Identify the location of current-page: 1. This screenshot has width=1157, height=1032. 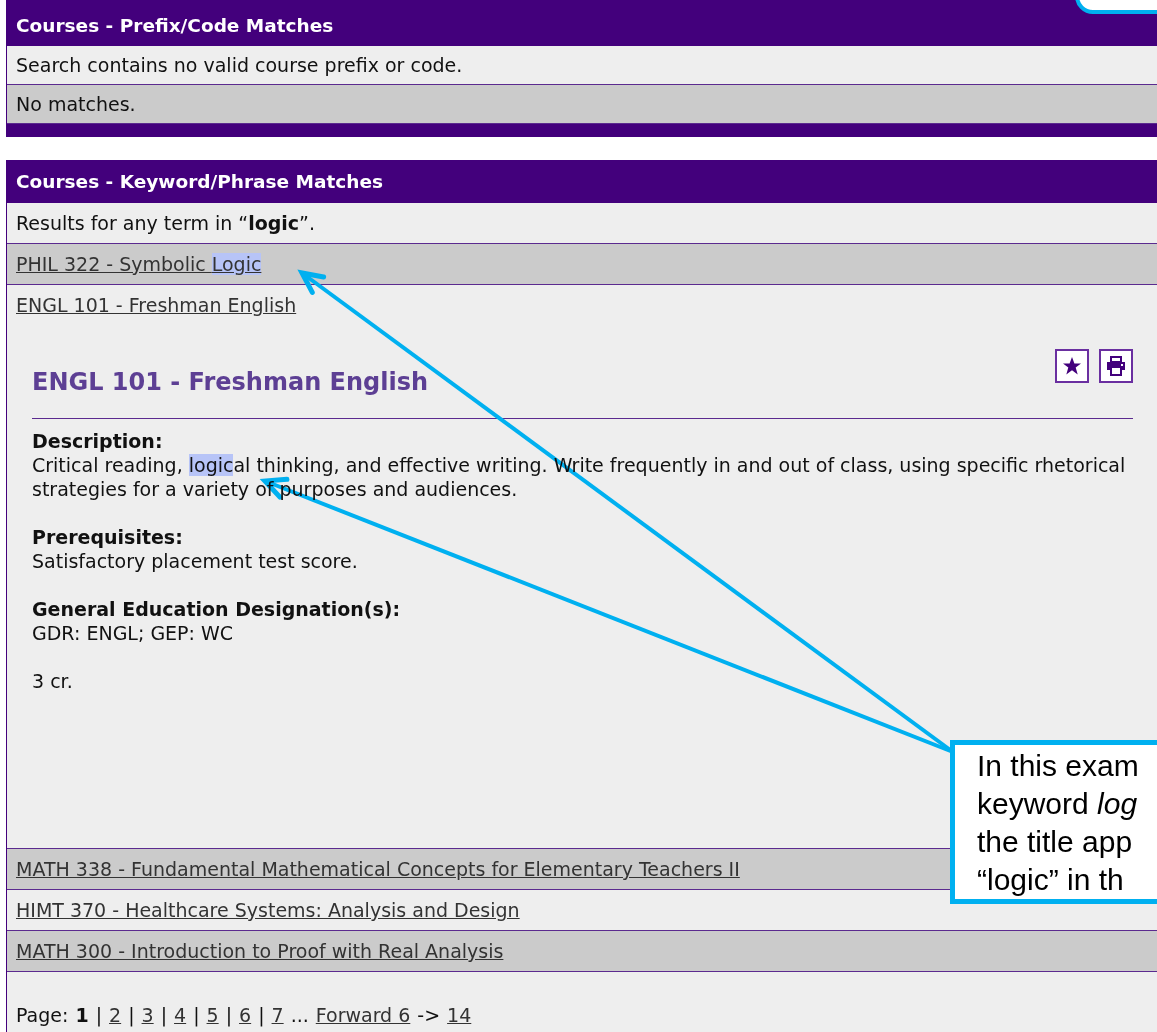
(82, 1015).